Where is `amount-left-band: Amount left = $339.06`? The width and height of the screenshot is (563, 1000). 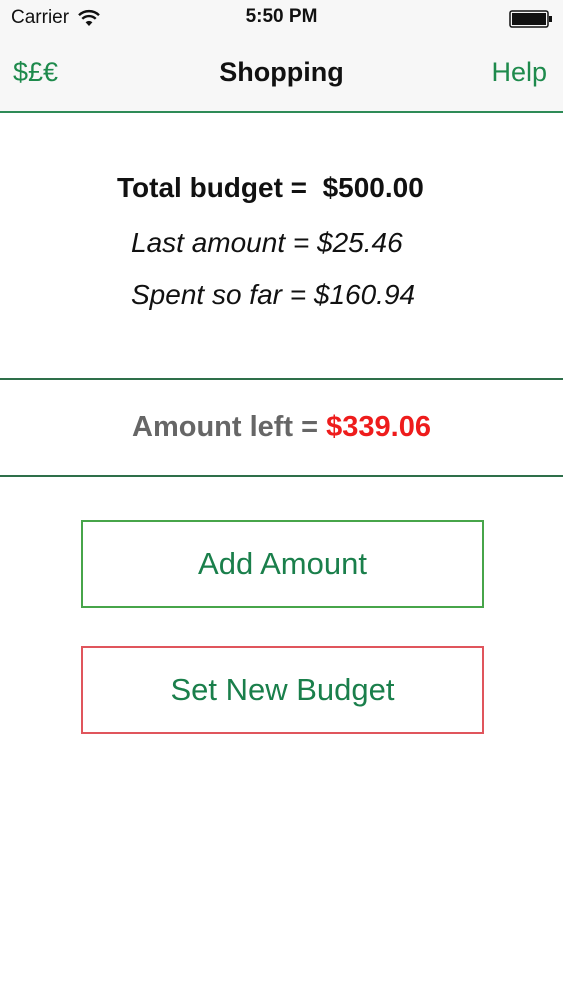 amount-left-band: Amount left = $339.06 is located at coordinates (281, 427).